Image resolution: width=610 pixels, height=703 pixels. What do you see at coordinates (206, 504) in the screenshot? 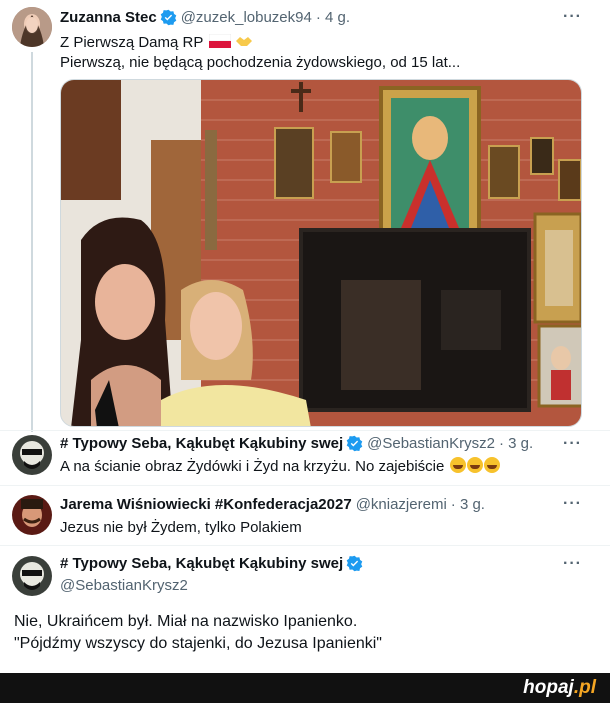
I see `author-name: Jarema Wiśniowiecki #Konfederacja2027` at bounding box center [206, 504].